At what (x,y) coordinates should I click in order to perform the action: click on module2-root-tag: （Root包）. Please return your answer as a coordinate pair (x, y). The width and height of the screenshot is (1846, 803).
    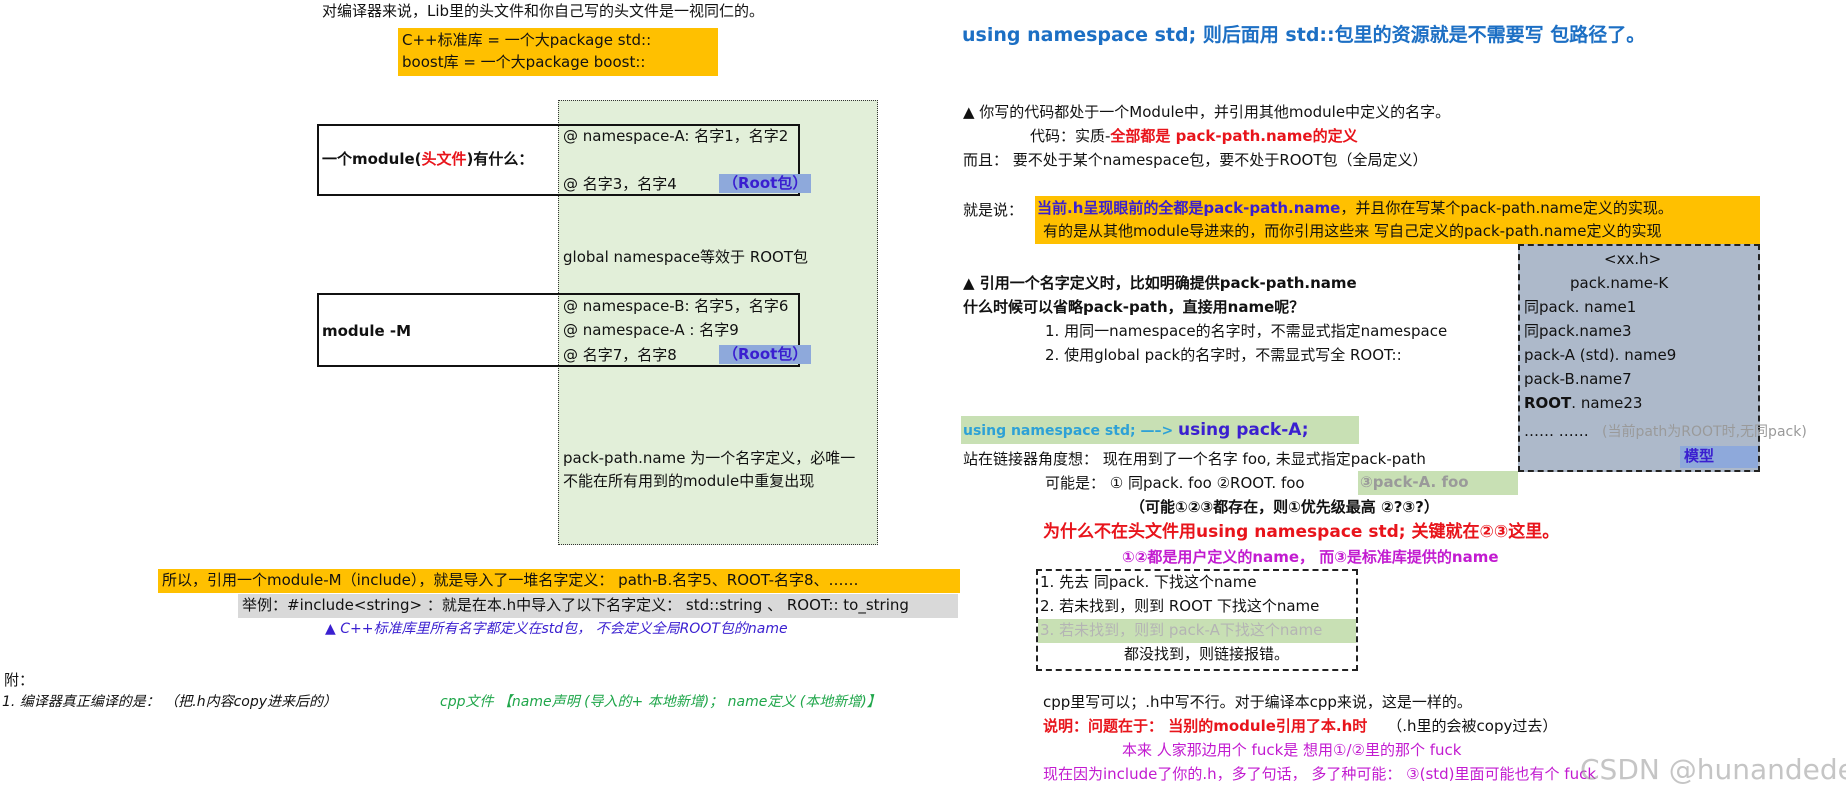
    Looking at the image, I should click on (765, 354).